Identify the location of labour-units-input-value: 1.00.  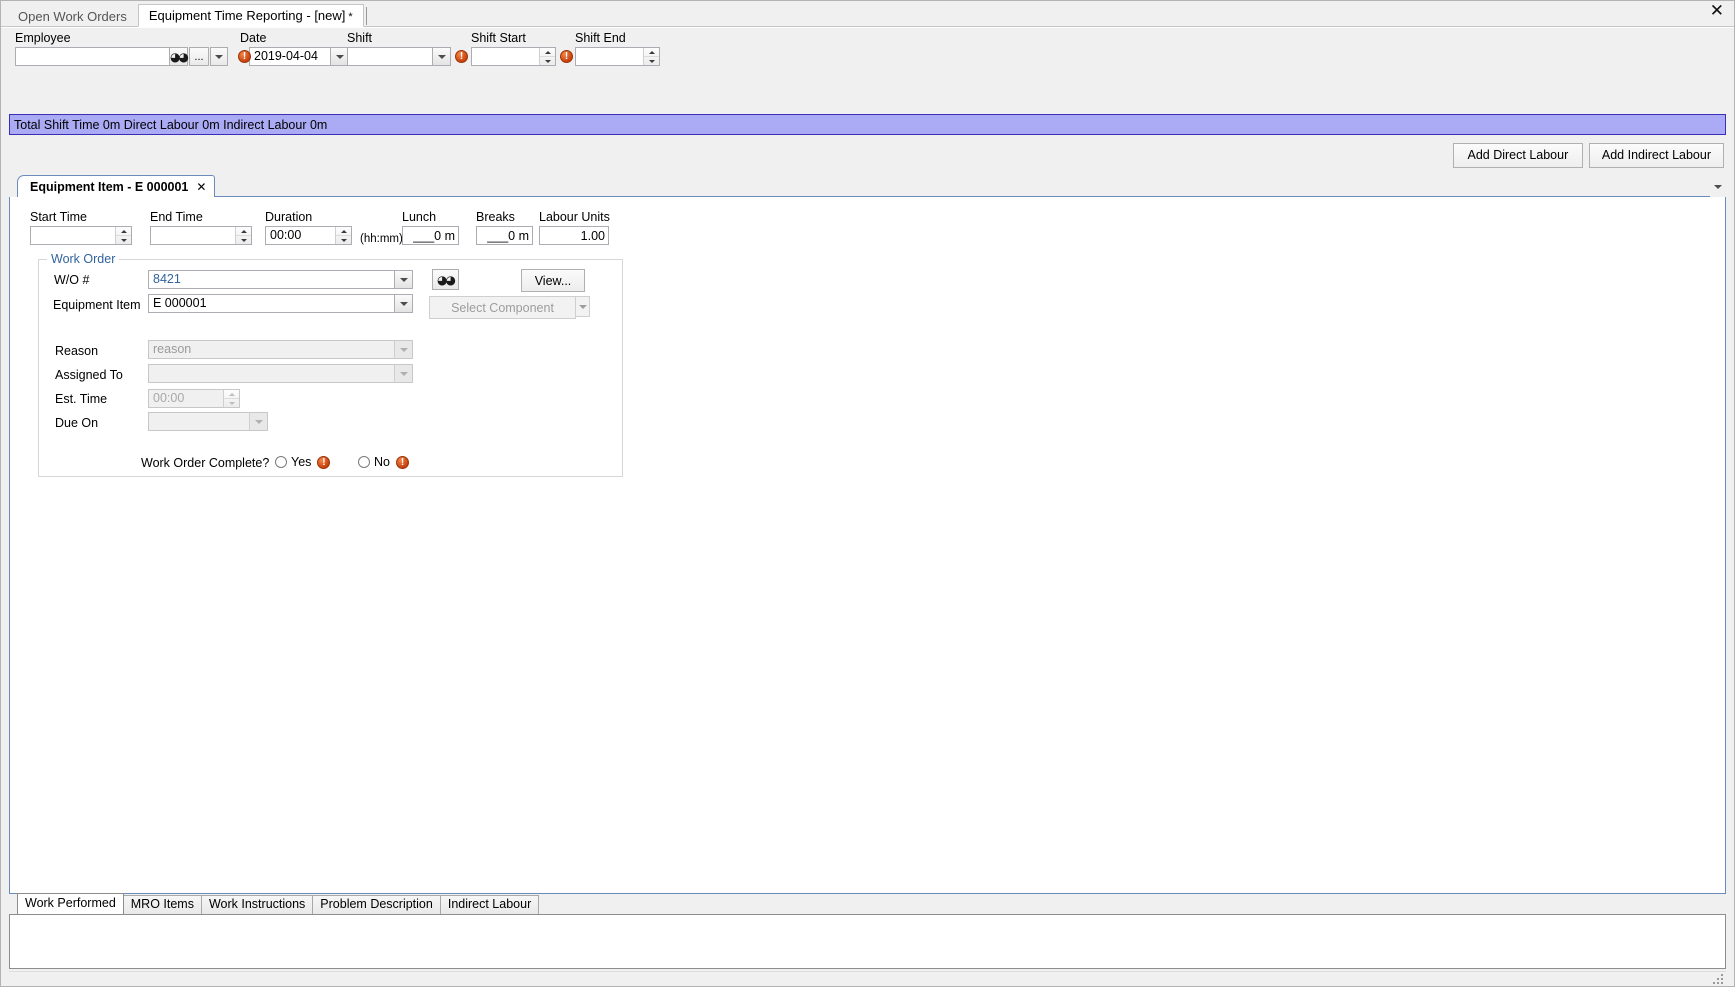
(592, 235).